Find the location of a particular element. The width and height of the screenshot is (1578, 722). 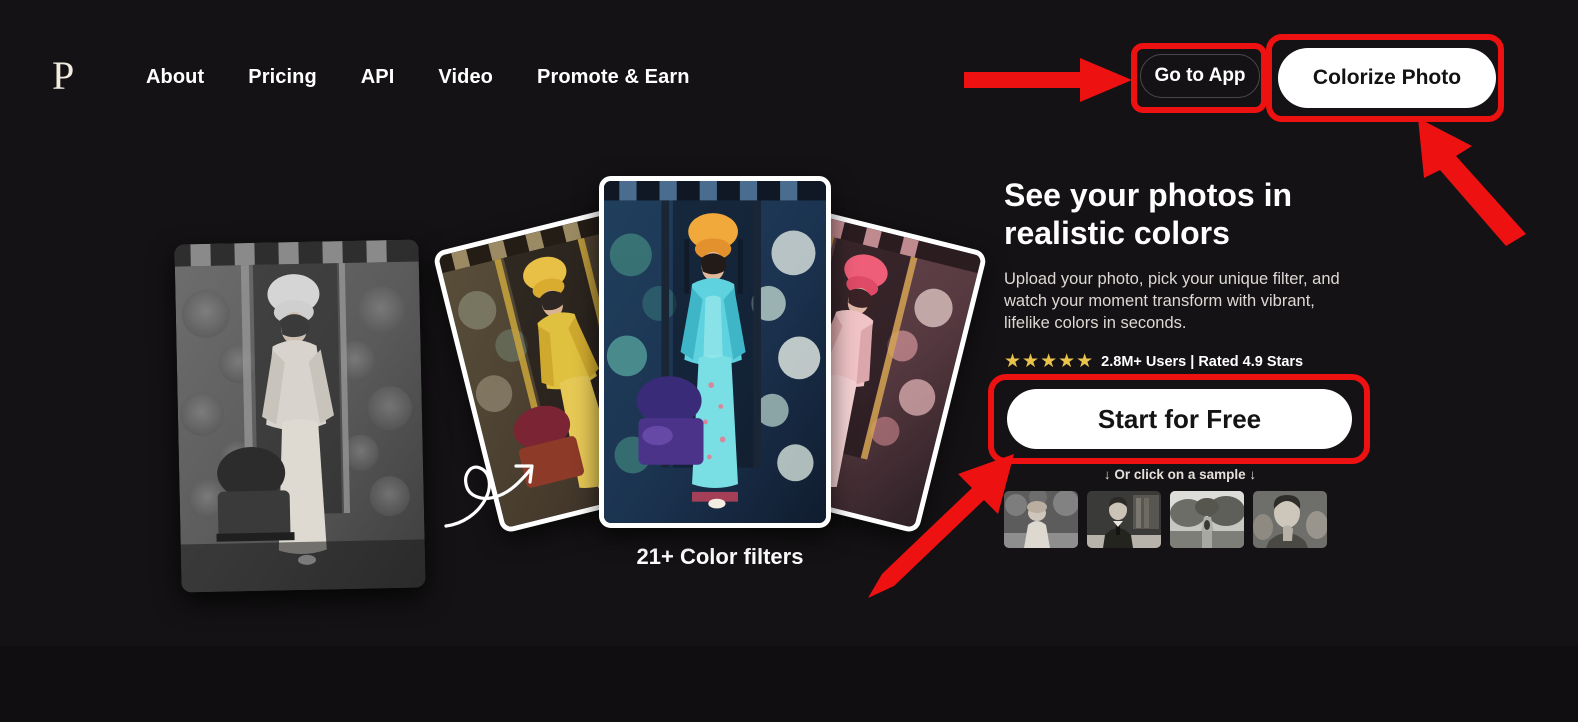

sample-man-desk is located at coordinates (1124, 519).